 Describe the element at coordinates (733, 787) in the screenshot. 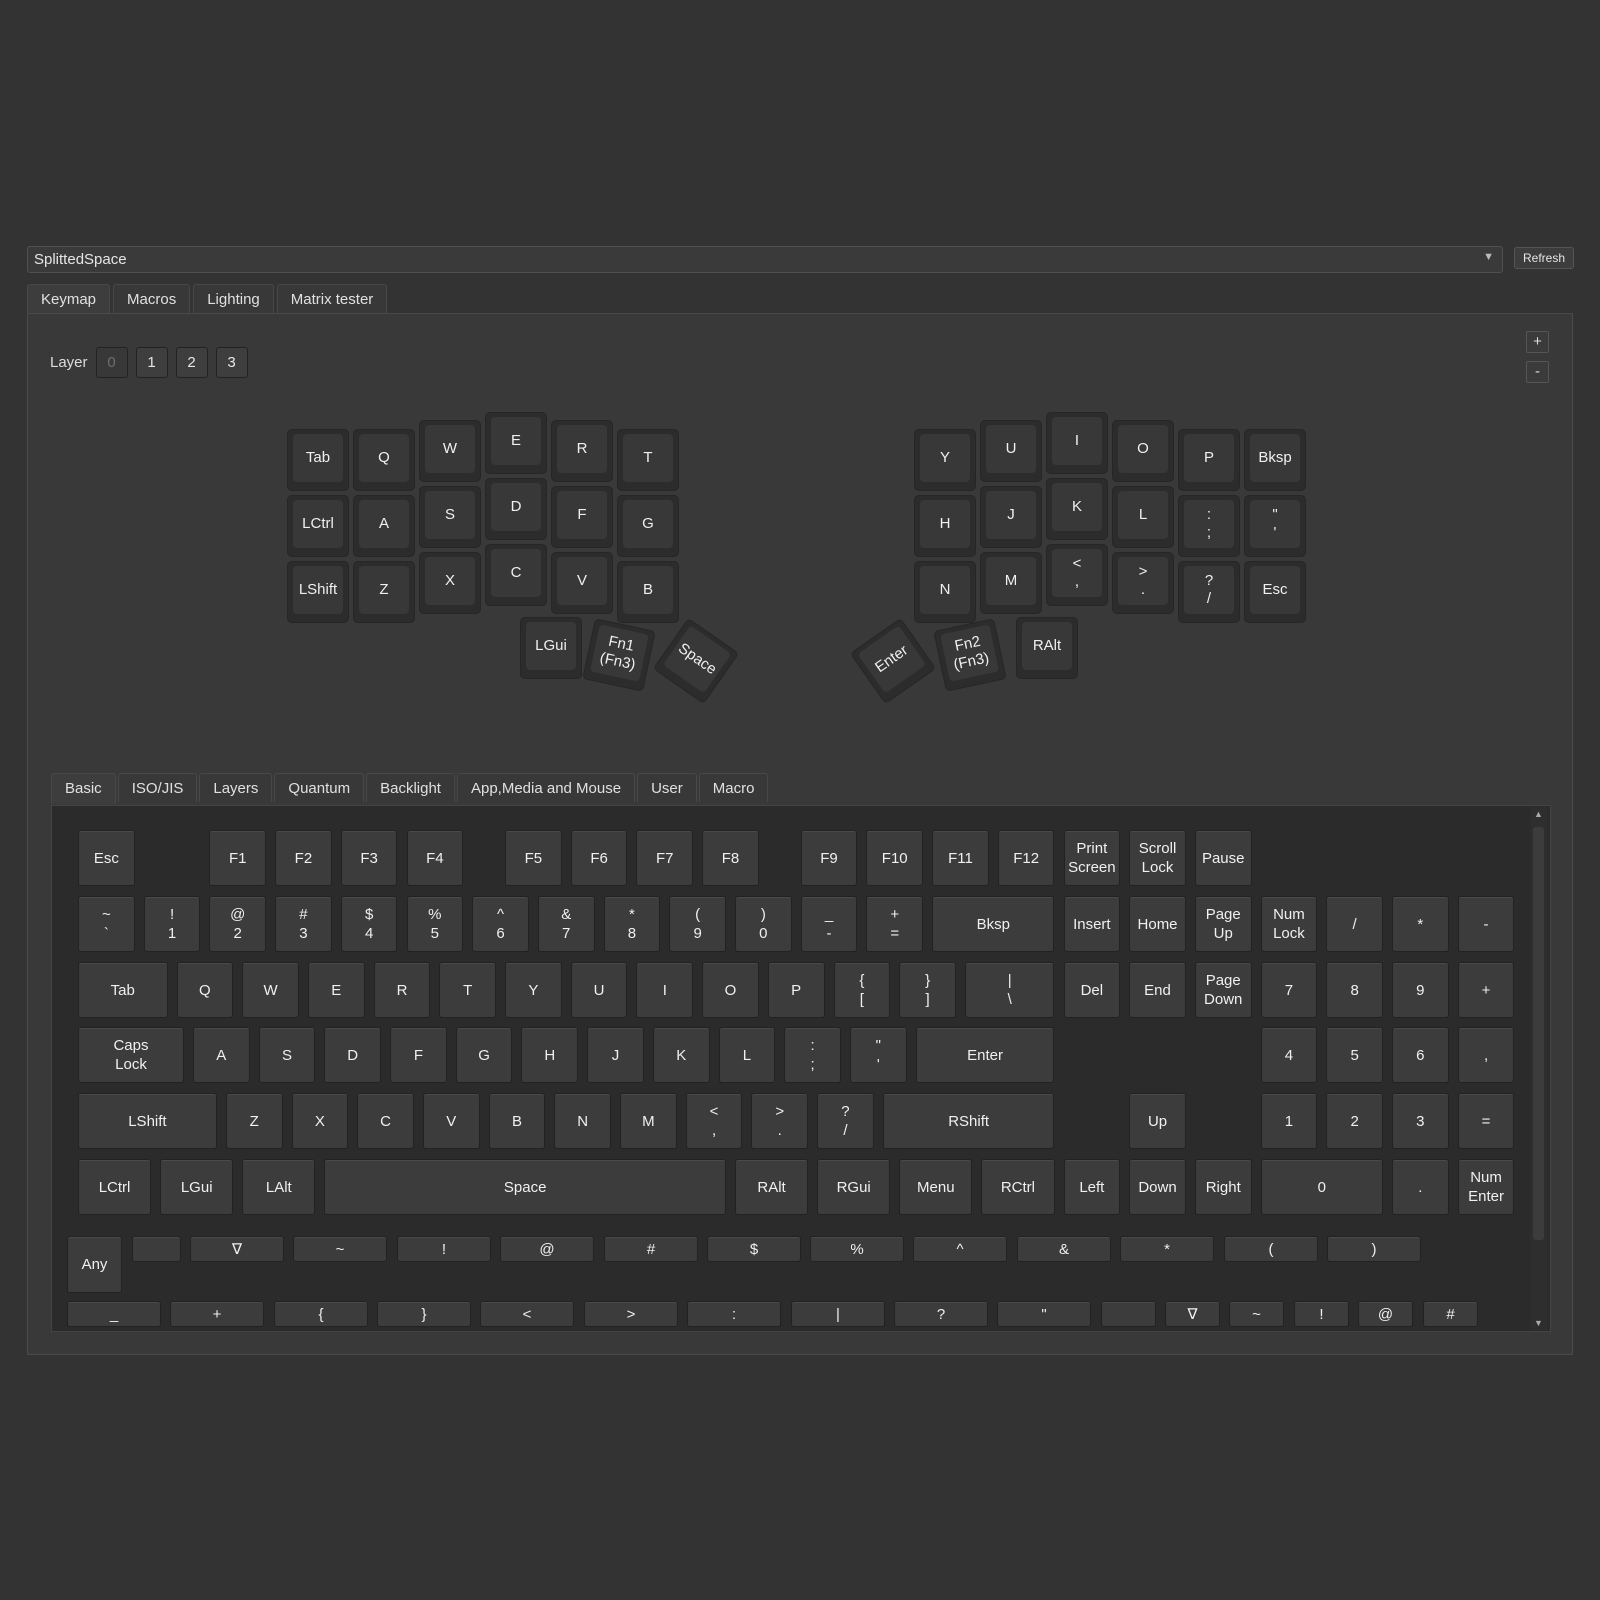

I see `keycode-tab-macro: Macro` at that location.